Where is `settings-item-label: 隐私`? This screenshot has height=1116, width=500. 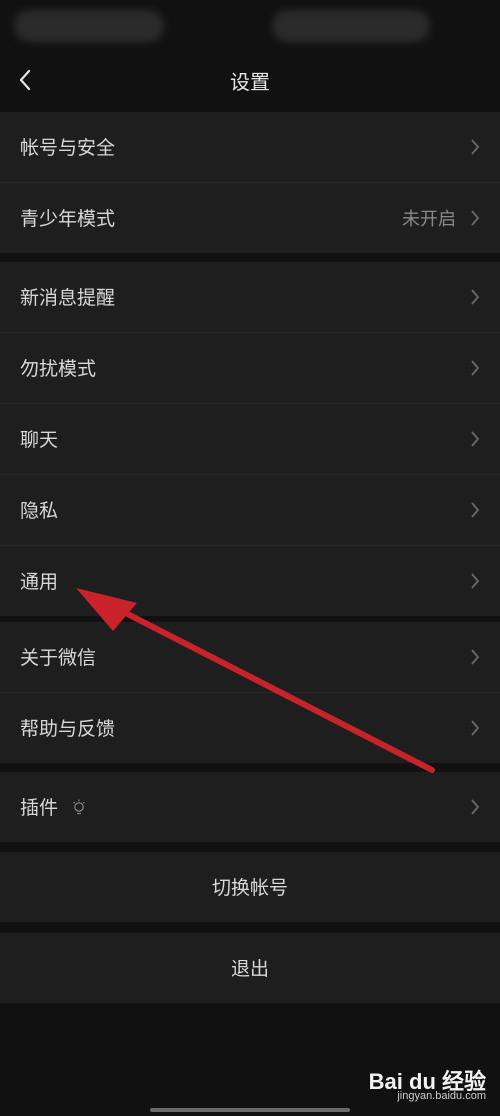
settings-item-label: 隐私 is located at coordinates (39, 511).